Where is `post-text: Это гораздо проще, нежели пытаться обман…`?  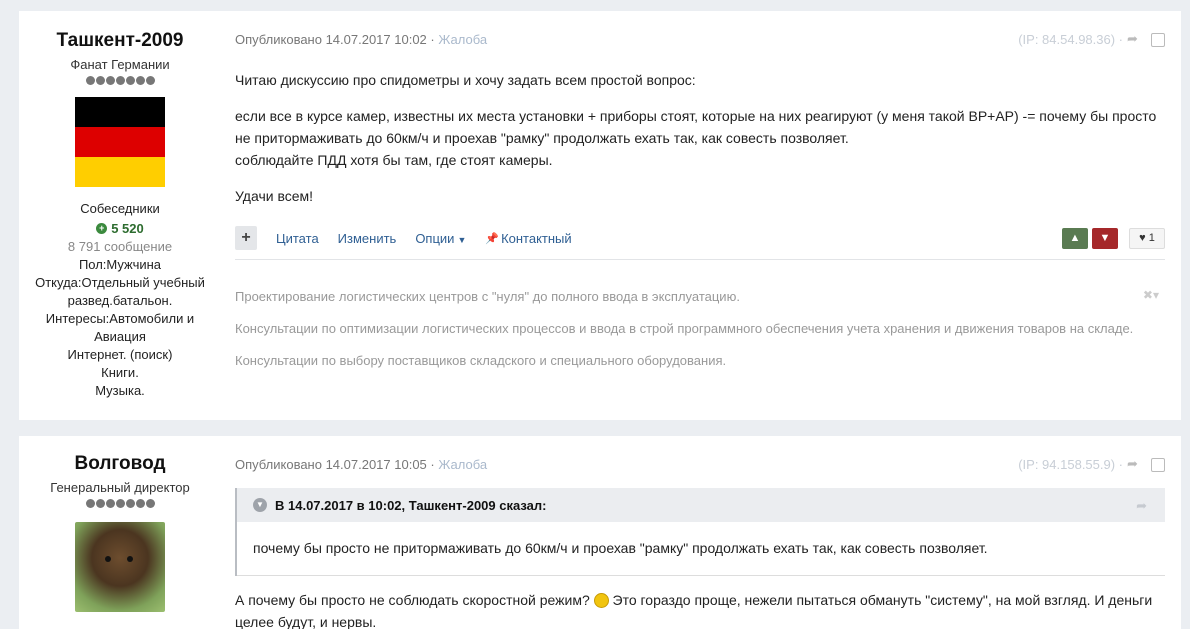
post-text: Это гораздо проще, нежели пытаться обман… is located at coordinates (882, 600).